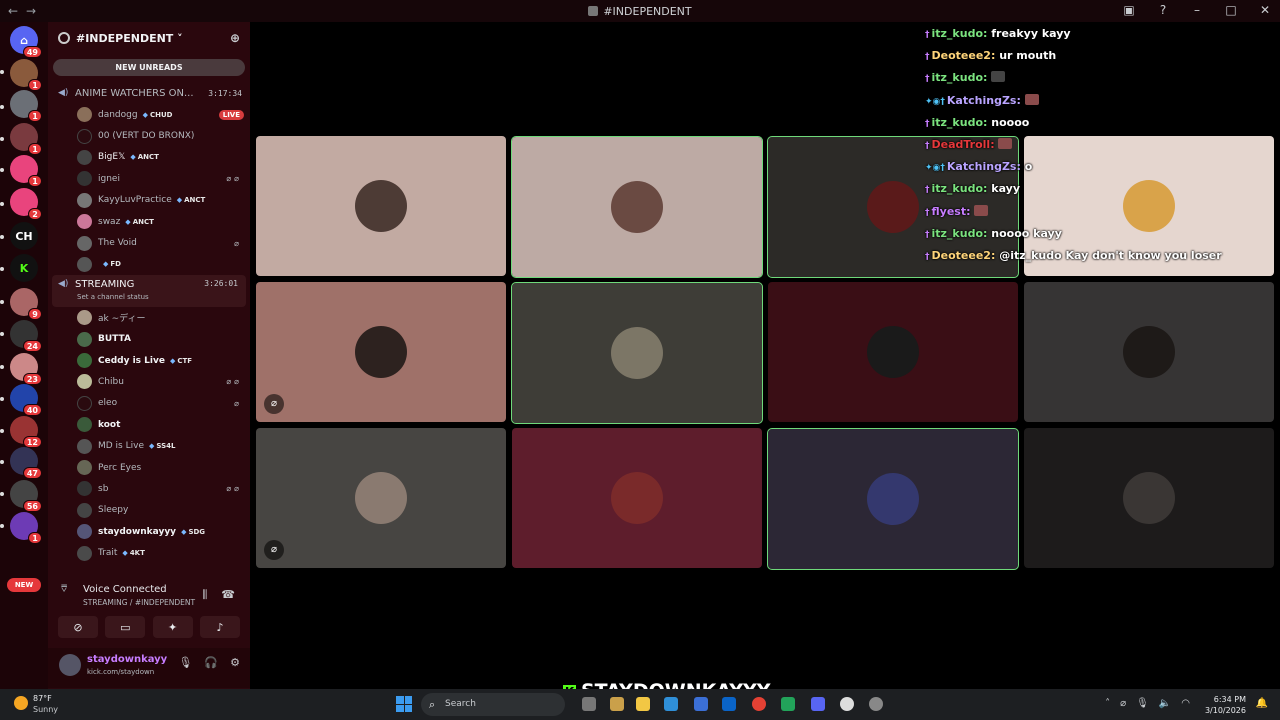 The image size is (1280, 720). What do you see at coordinates (404, 704) in the screenshot?
I see `start-button` at bounding box center [404, 704].